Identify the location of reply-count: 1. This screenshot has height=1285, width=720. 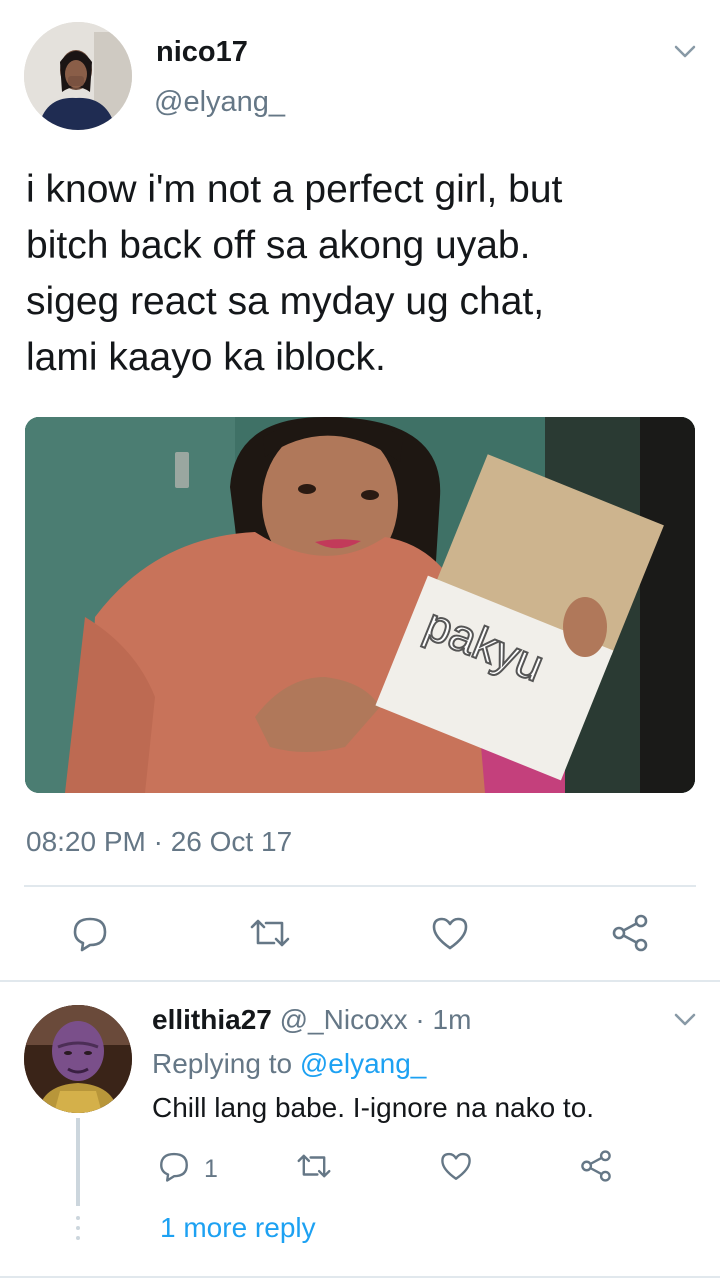
(211, 1169).